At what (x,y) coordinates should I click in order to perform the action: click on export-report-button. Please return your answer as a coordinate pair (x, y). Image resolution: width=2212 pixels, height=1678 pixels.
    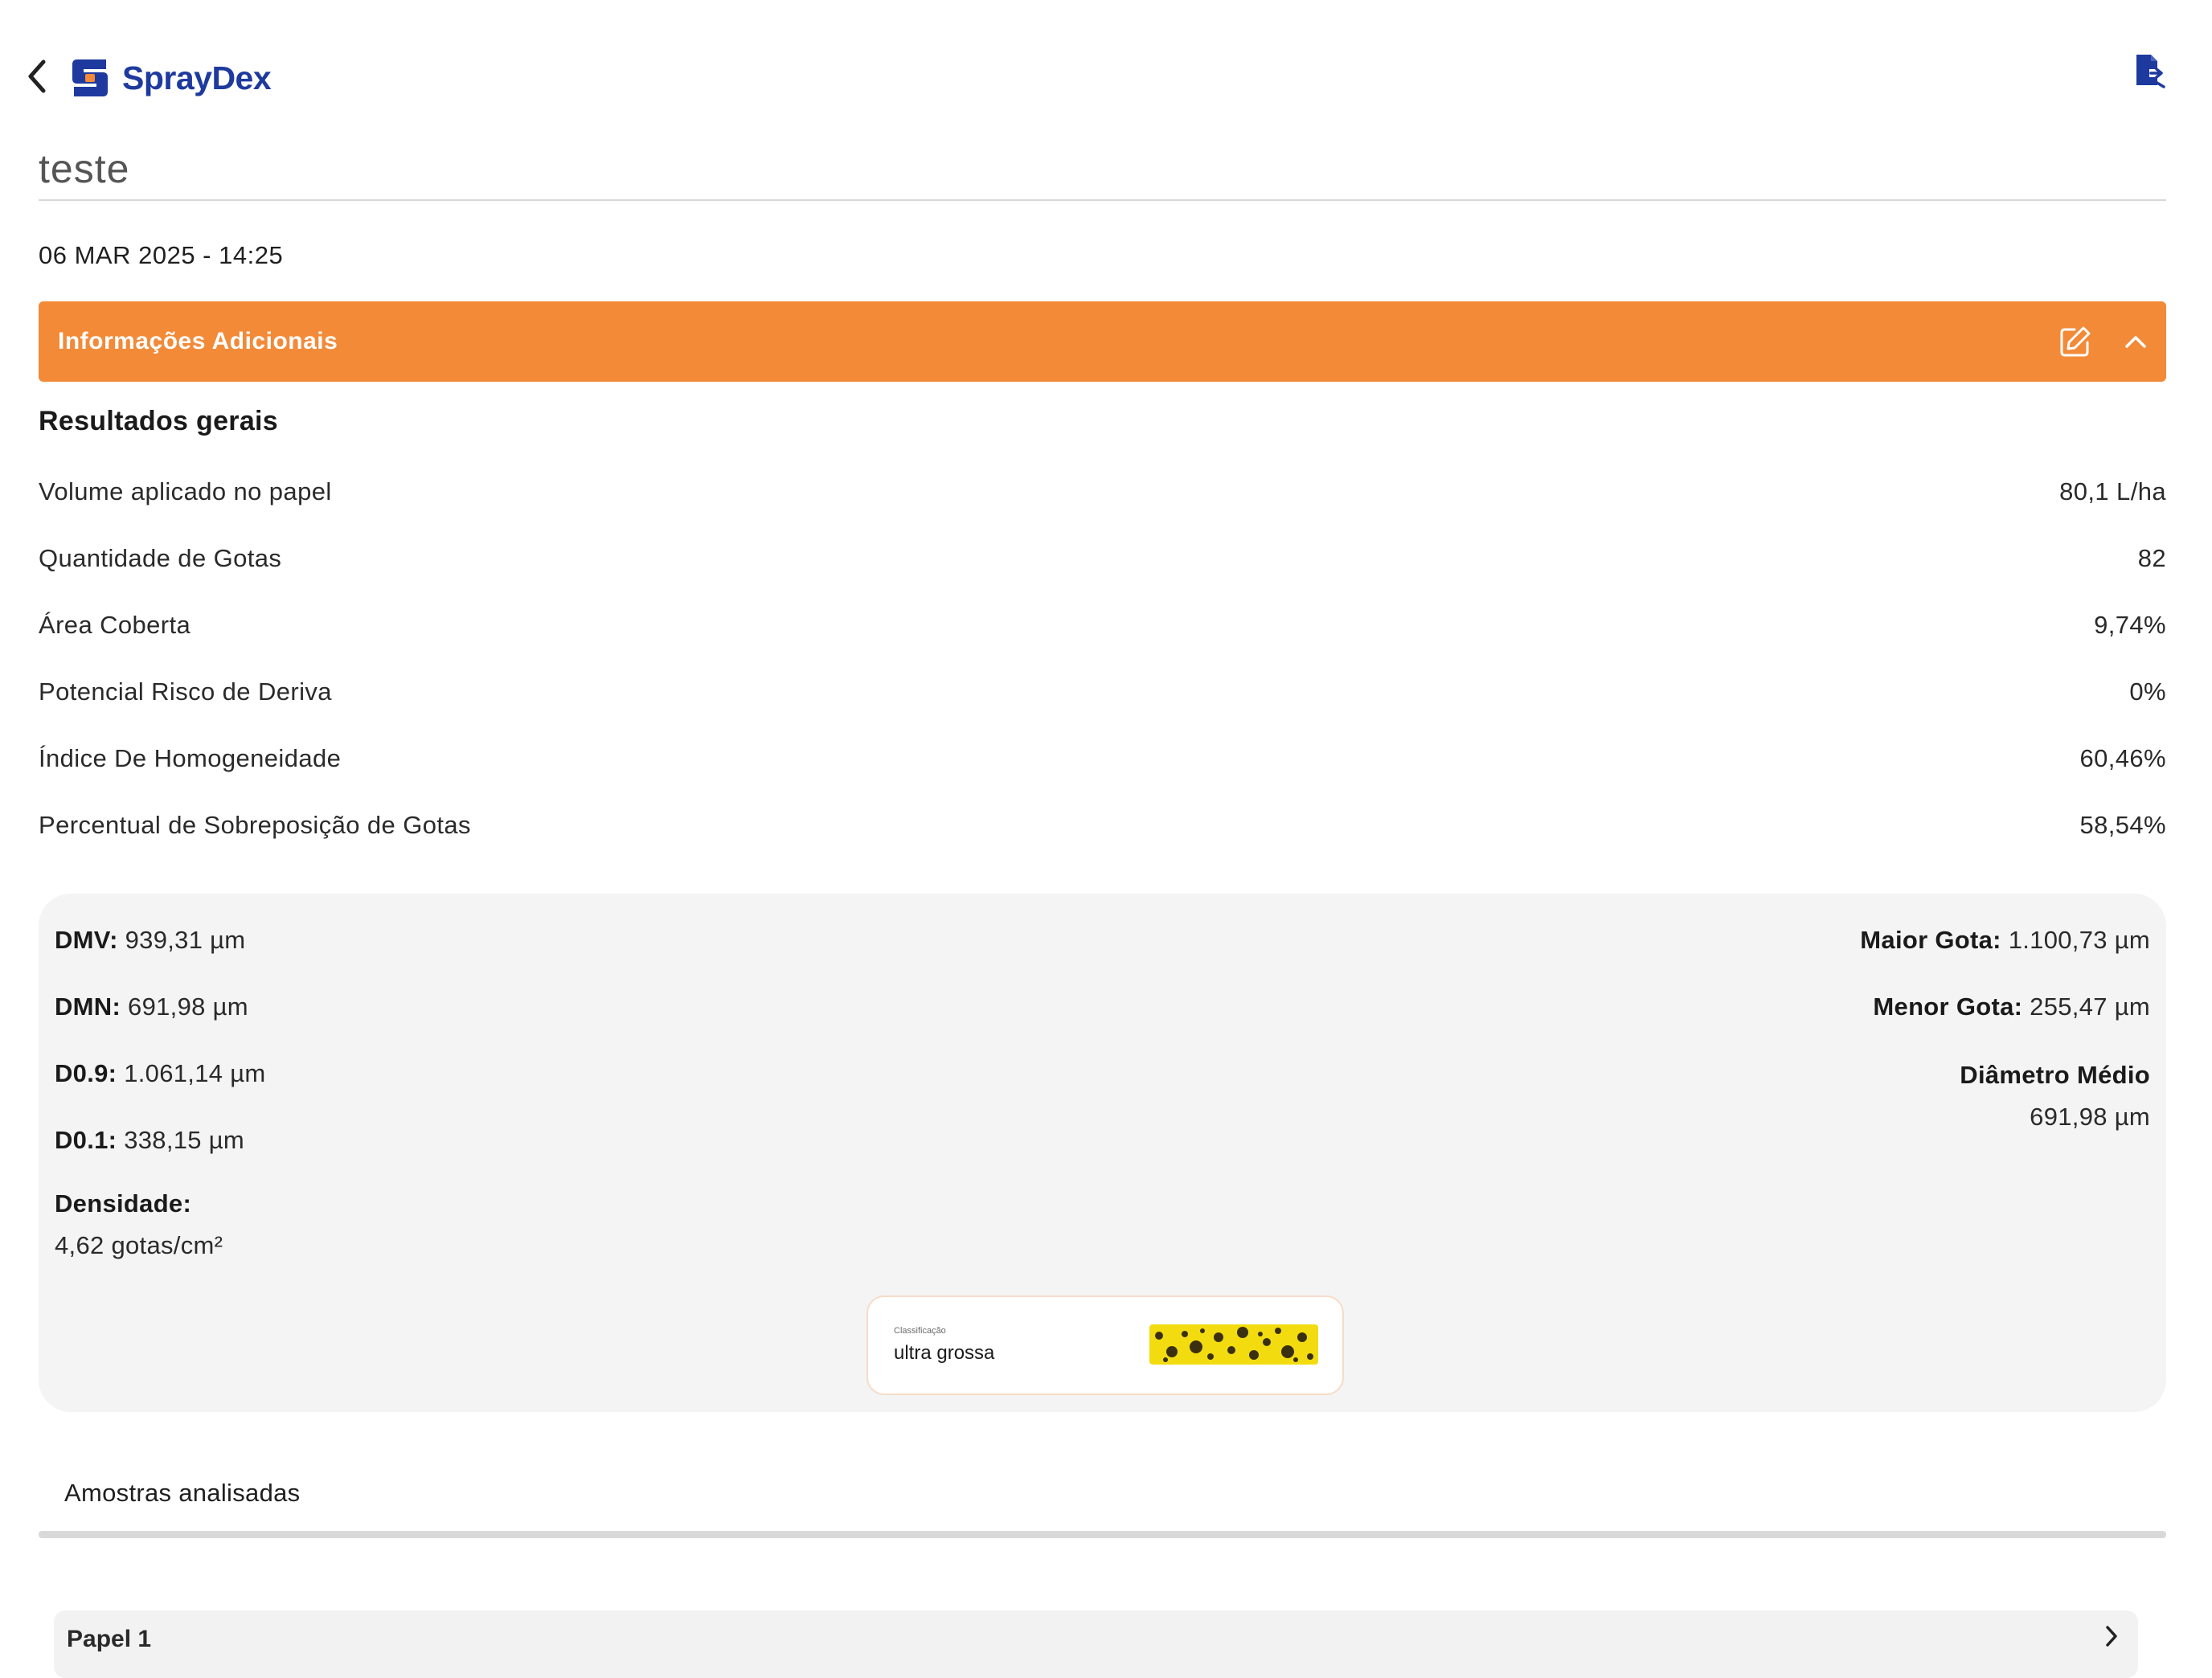
    Looking at the image, I should click on (2149, 71).